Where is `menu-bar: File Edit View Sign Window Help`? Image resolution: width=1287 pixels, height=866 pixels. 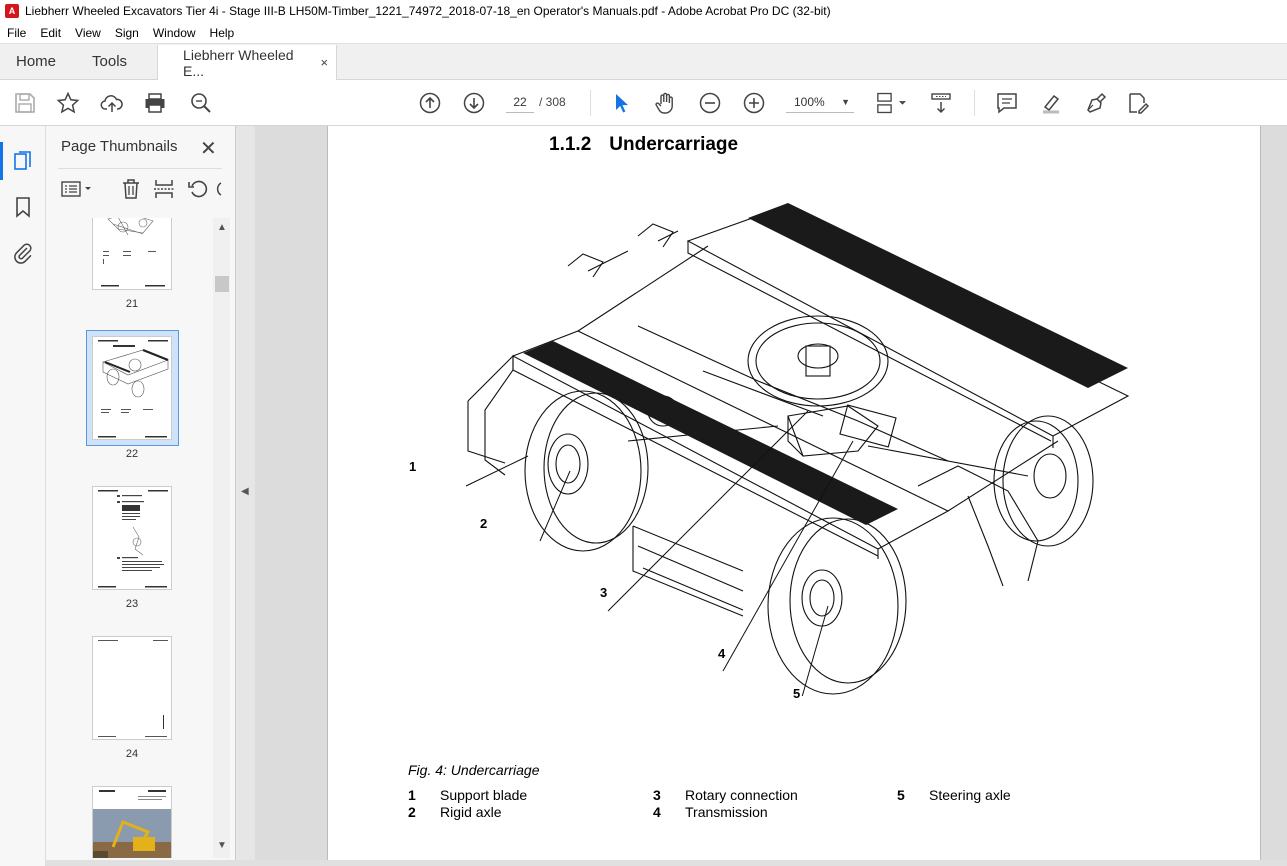
menu-bar: File Edit View Sign Window Help is located at coordinates (643, 32).